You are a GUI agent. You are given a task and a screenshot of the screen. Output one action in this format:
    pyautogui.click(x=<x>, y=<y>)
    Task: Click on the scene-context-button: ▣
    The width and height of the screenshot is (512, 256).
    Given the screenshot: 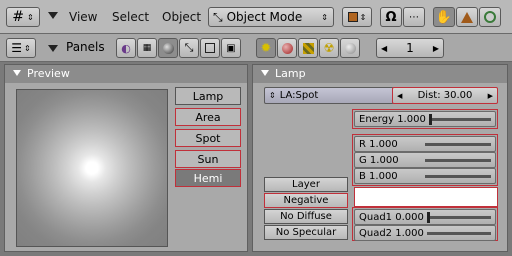 What is the action you would take?
    pyautogui.click(x=231, y=48)
    